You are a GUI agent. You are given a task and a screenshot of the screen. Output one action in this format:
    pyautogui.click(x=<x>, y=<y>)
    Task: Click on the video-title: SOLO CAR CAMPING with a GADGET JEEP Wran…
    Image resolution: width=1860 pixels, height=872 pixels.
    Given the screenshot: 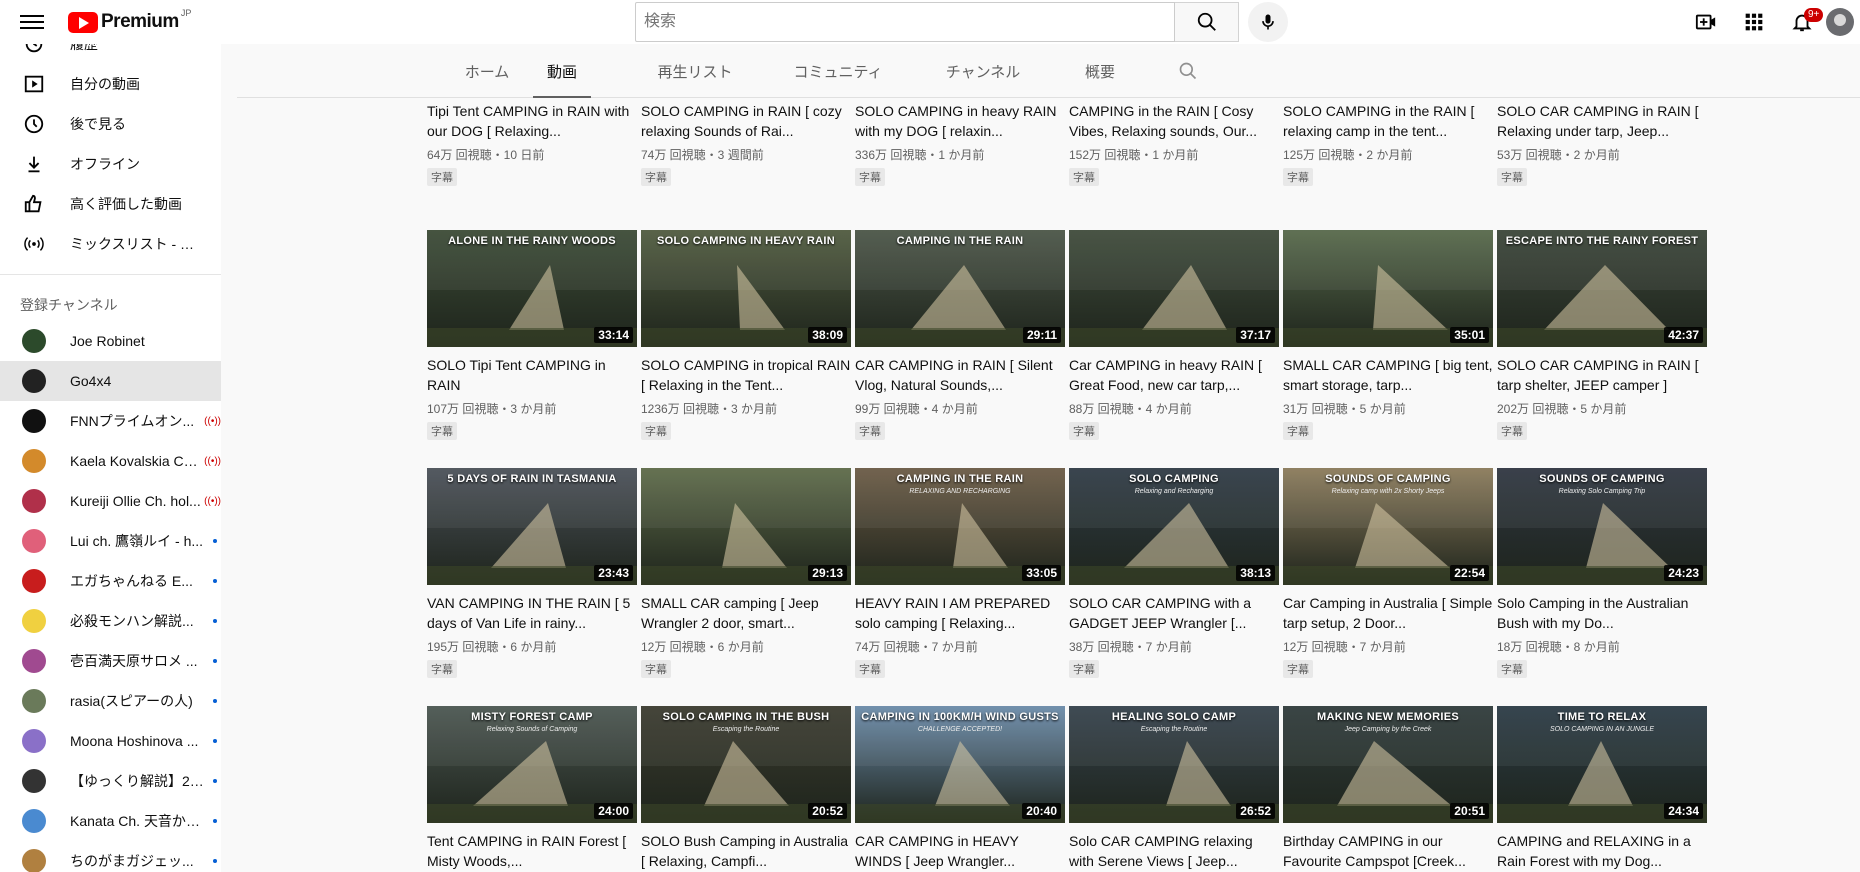 What is the action you would take?
    pyautogui.click(x=1174, y=613)
    